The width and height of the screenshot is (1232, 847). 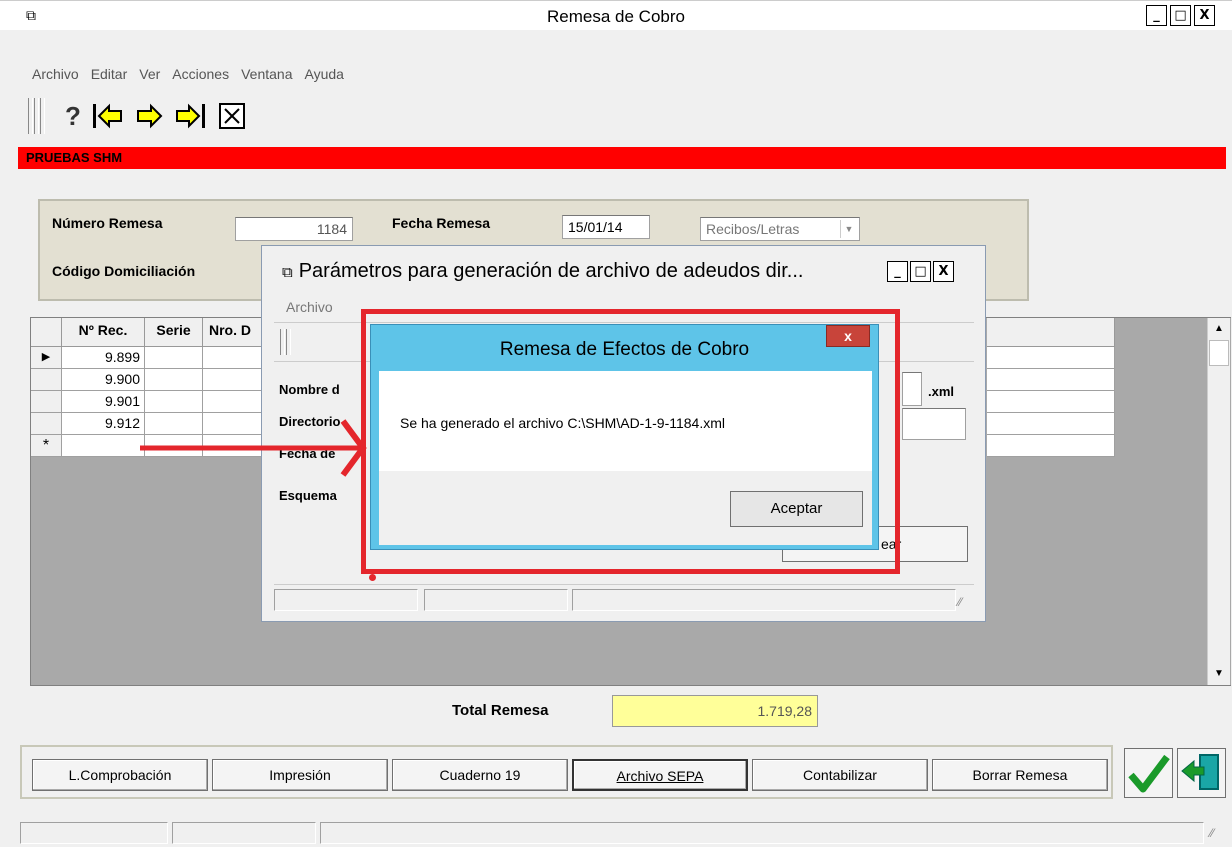 I want to click on total-remesa-label: Total Remesa, so click(x=500, y=710).